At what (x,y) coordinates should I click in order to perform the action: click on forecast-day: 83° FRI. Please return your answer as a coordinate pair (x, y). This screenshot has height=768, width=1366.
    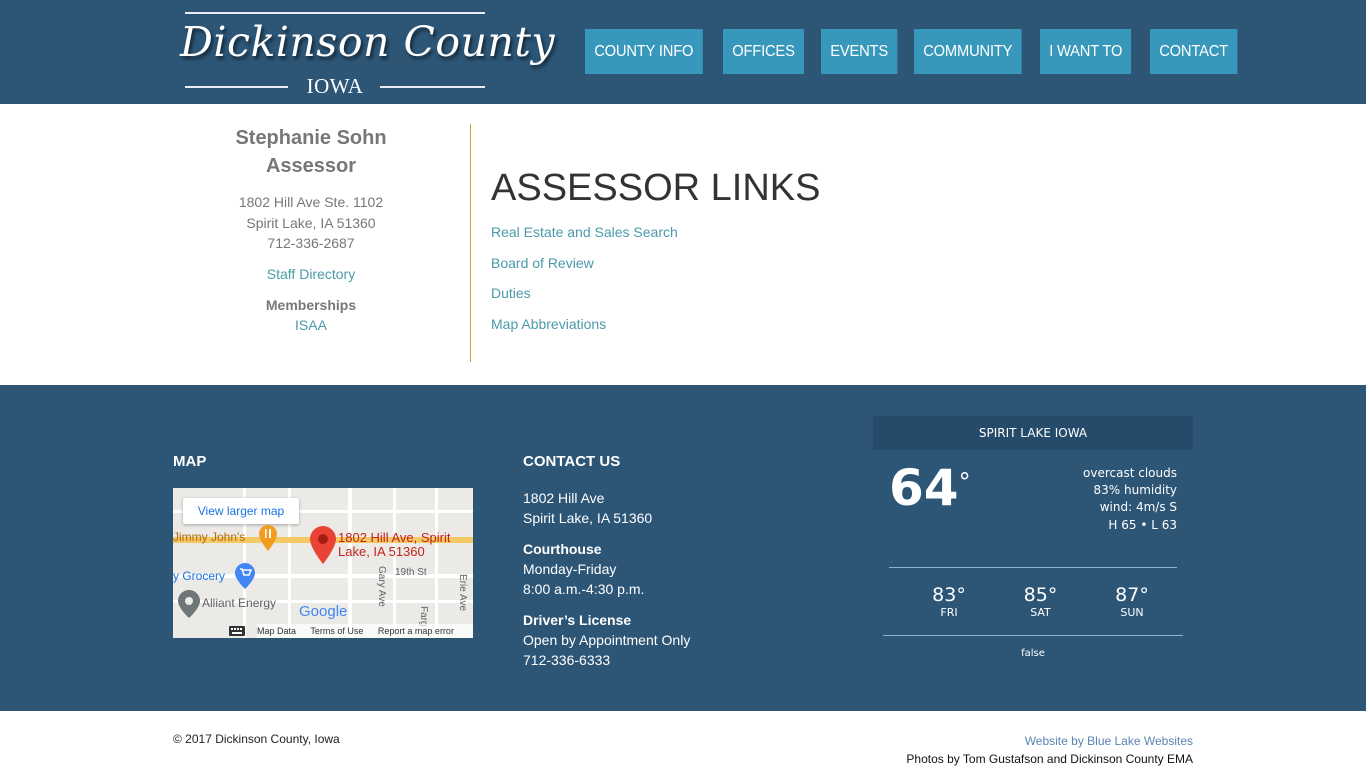
    Looking at the image, I should click on (949, 601).